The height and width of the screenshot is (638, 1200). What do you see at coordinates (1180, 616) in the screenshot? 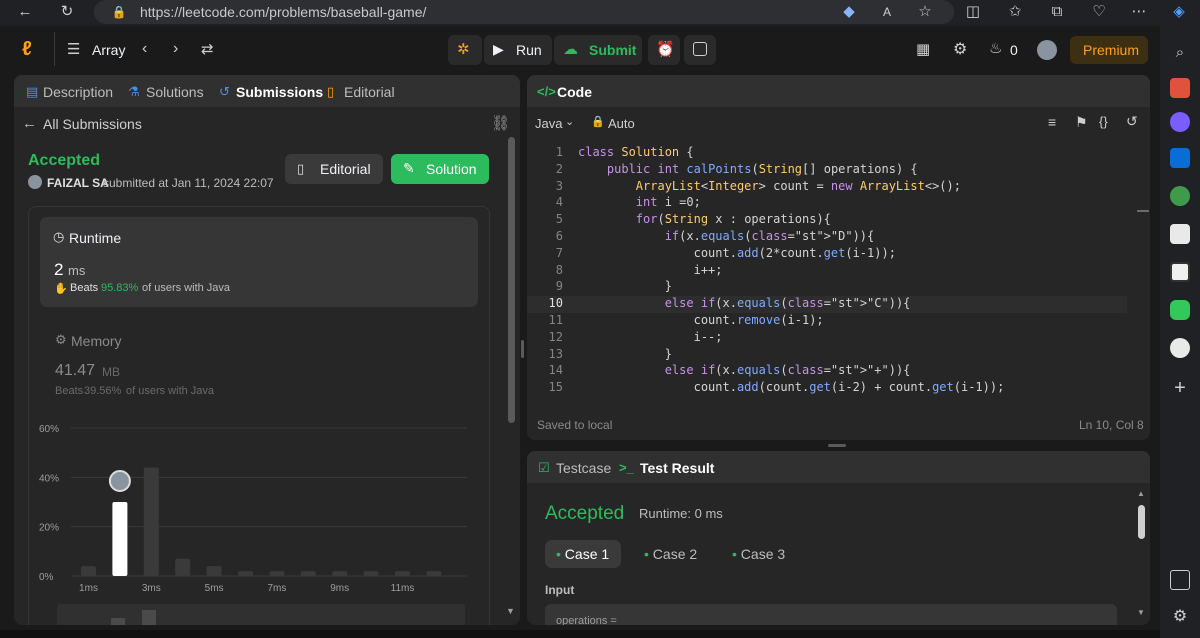
I see `settings-icon: ⚙` at bounding box center [1180, 616].